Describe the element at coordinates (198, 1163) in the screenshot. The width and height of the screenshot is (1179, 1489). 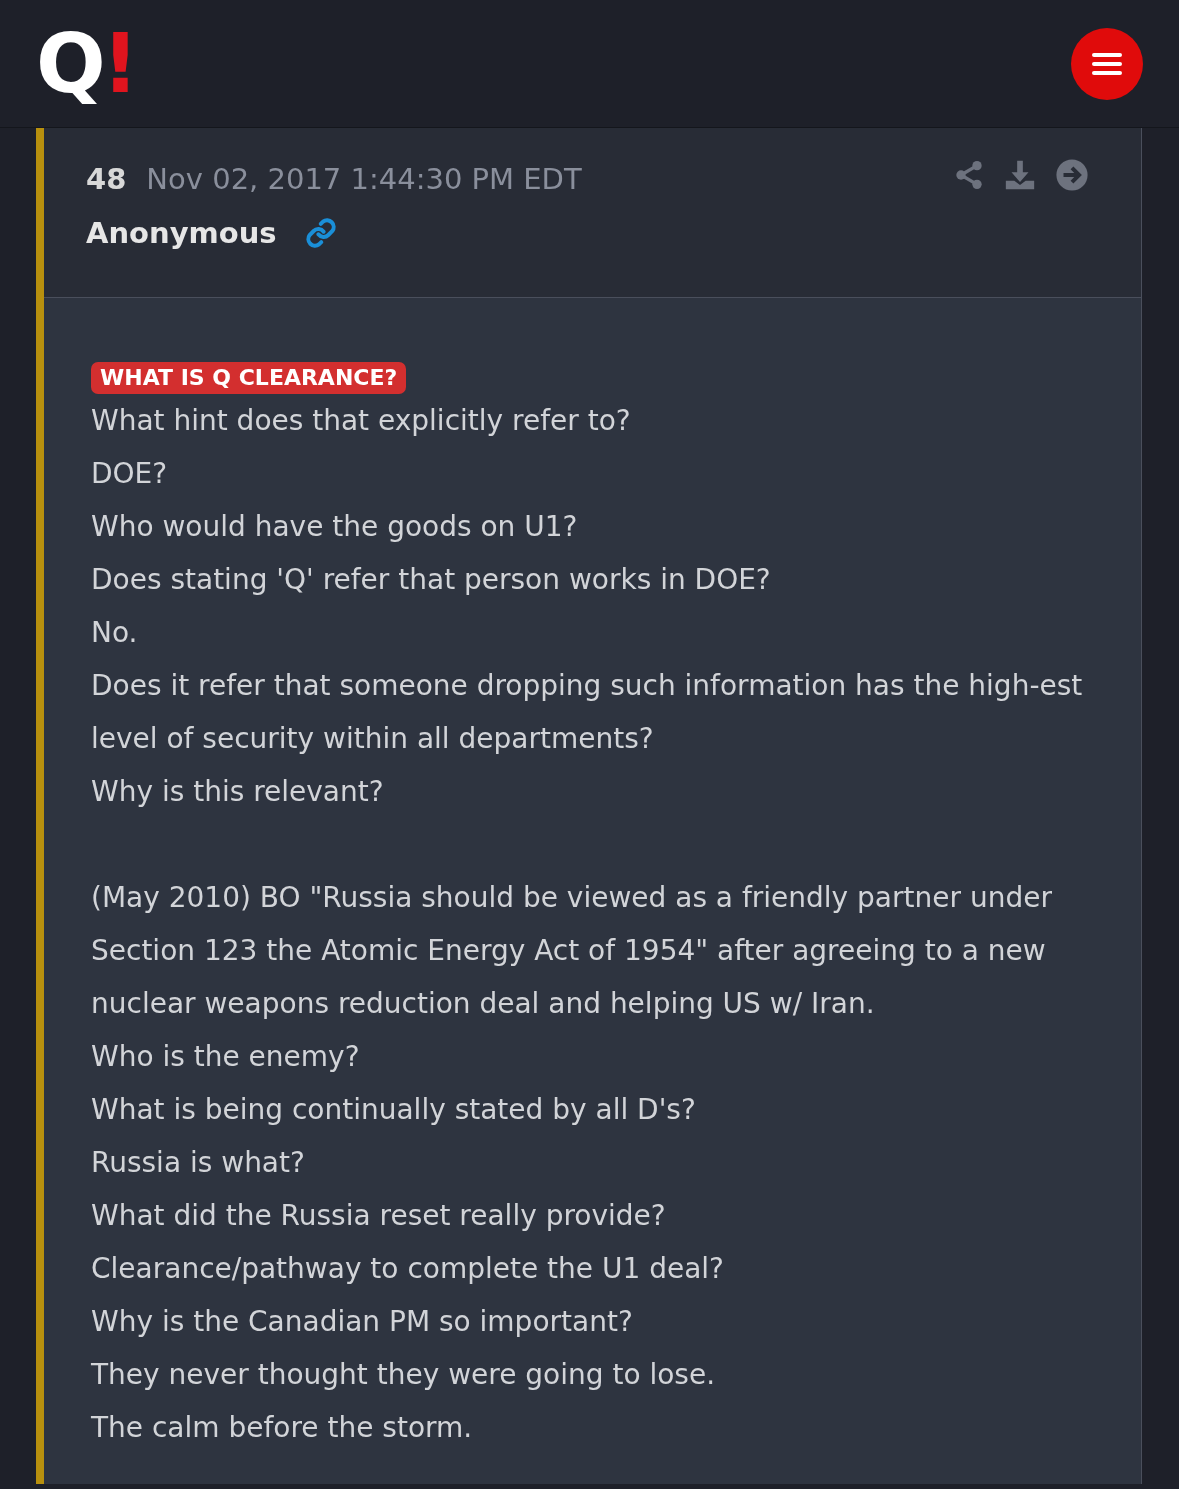
I see `post-text-line: Russia is what?` at that location.